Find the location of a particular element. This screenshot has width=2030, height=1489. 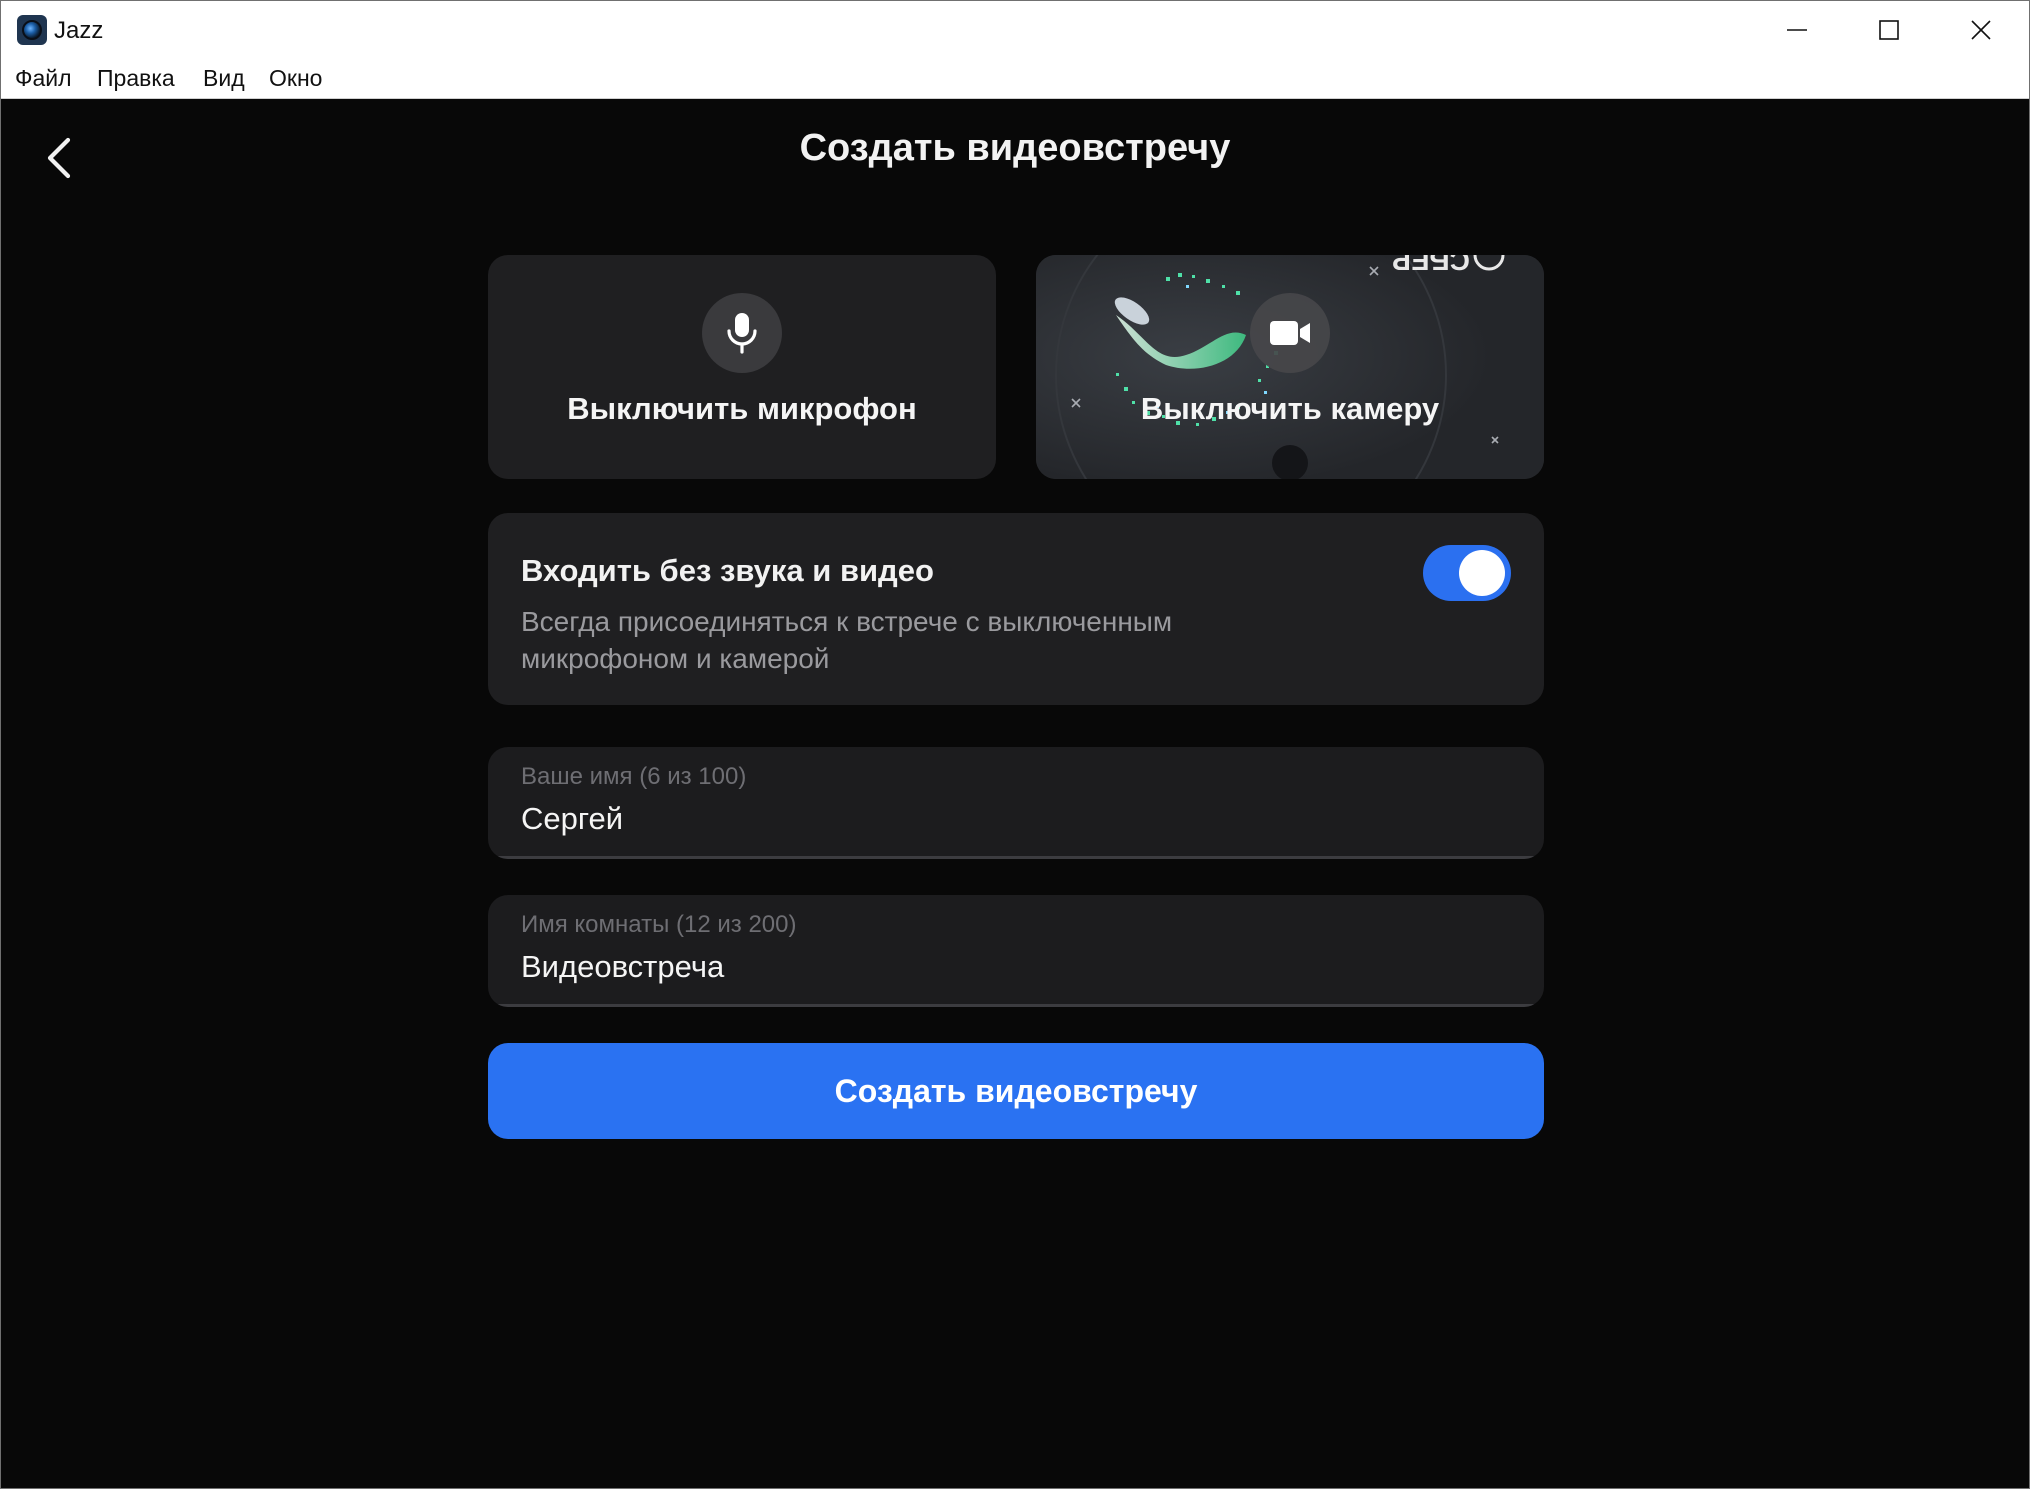

menu-bar: Файл Правка Вид Окно is located at coordinates (1015, 79).